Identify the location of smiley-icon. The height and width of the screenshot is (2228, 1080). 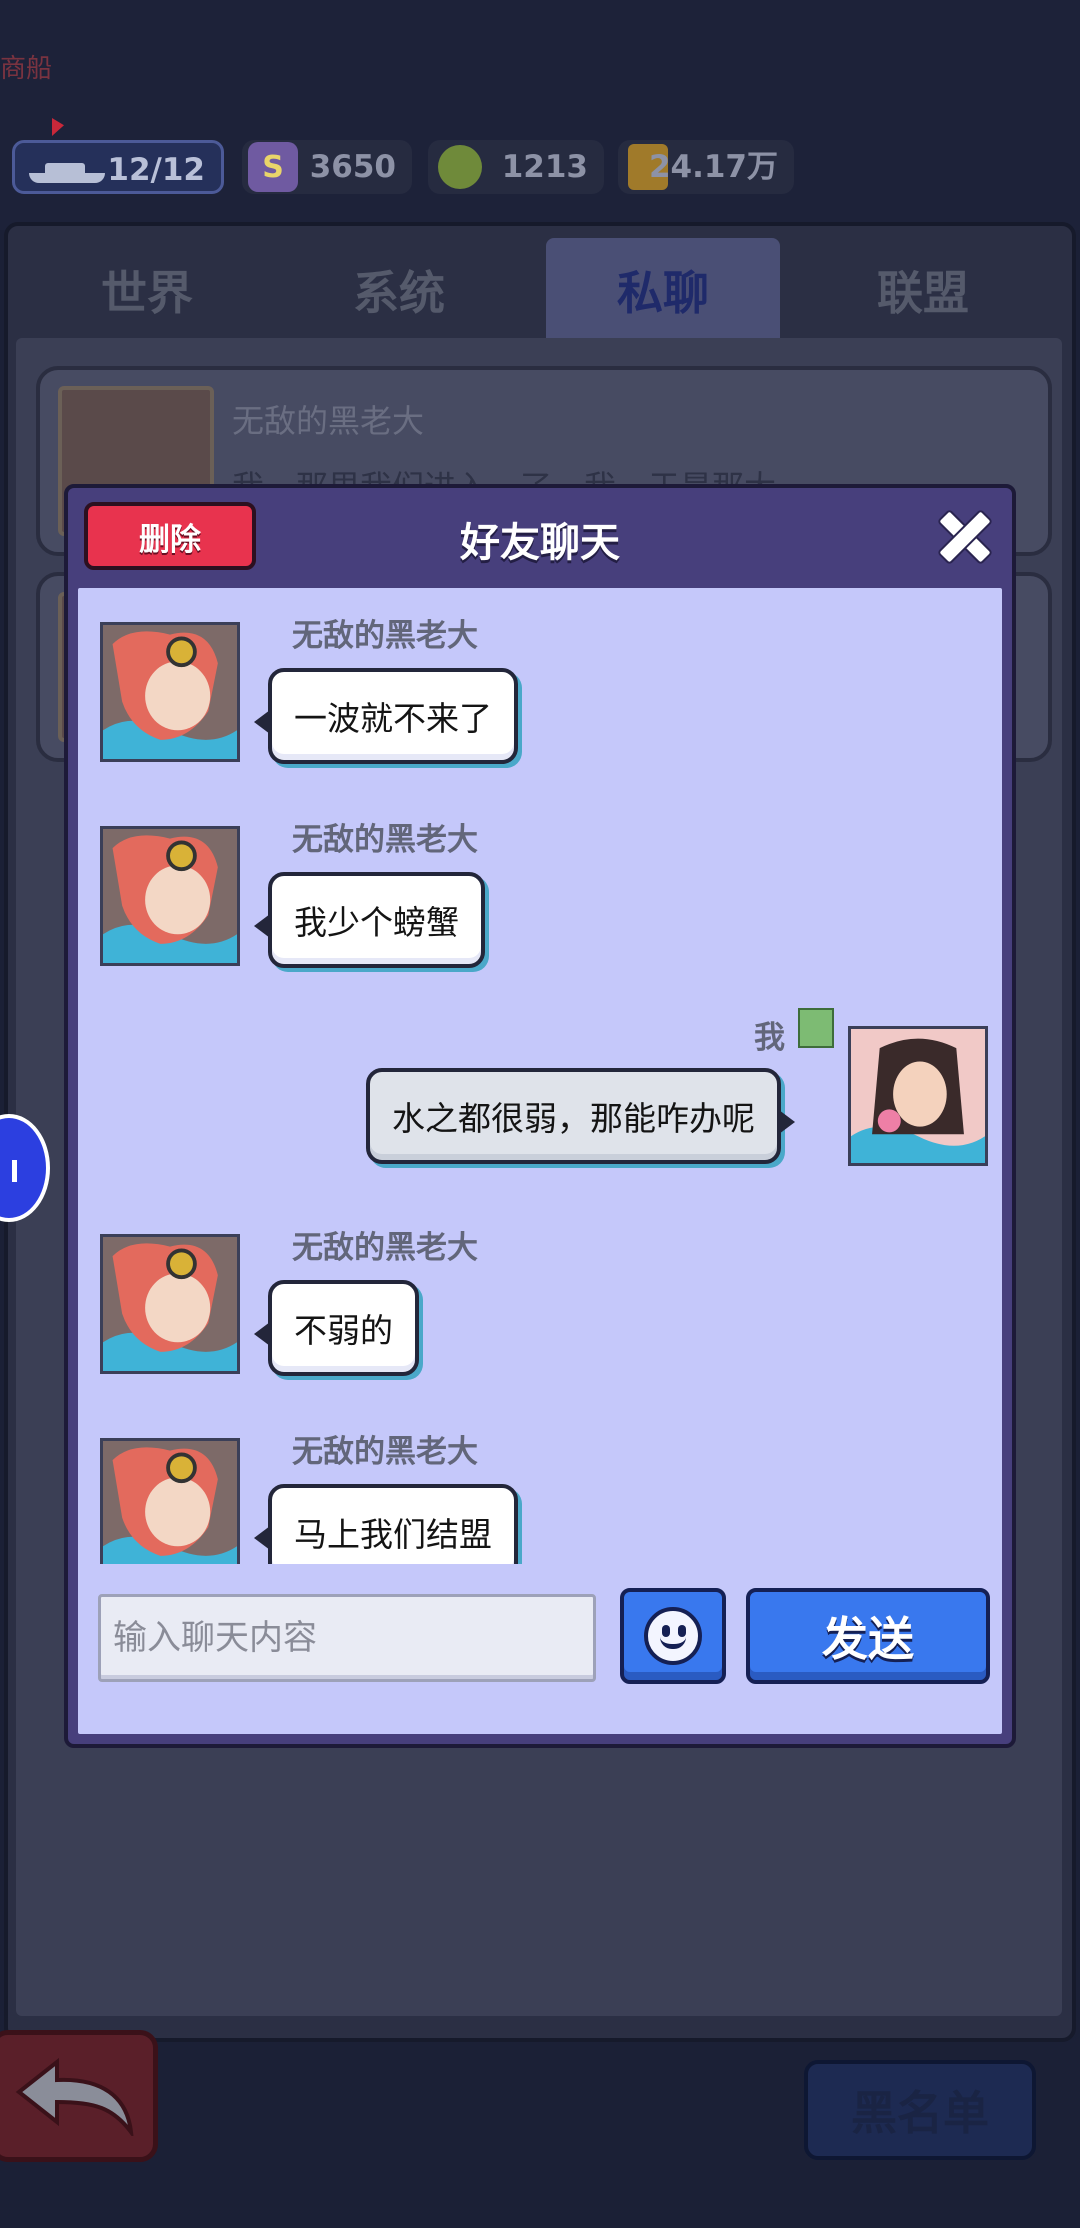
(673, 1636).